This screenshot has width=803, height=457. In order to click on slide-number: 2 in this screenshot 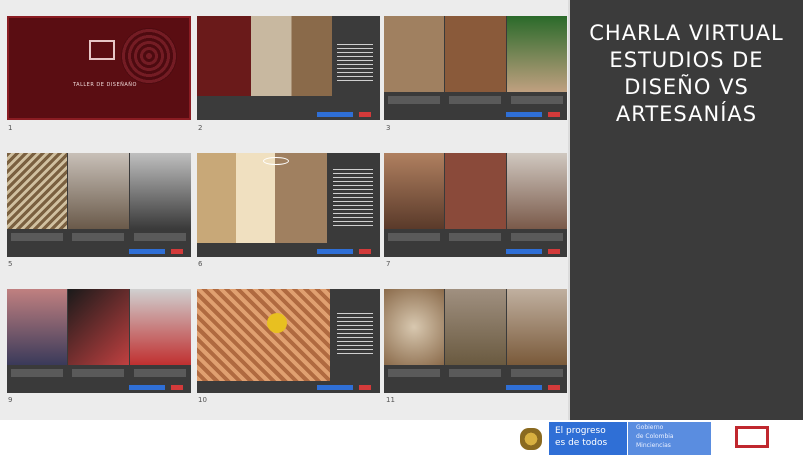, I will do `click(200, 128)`.